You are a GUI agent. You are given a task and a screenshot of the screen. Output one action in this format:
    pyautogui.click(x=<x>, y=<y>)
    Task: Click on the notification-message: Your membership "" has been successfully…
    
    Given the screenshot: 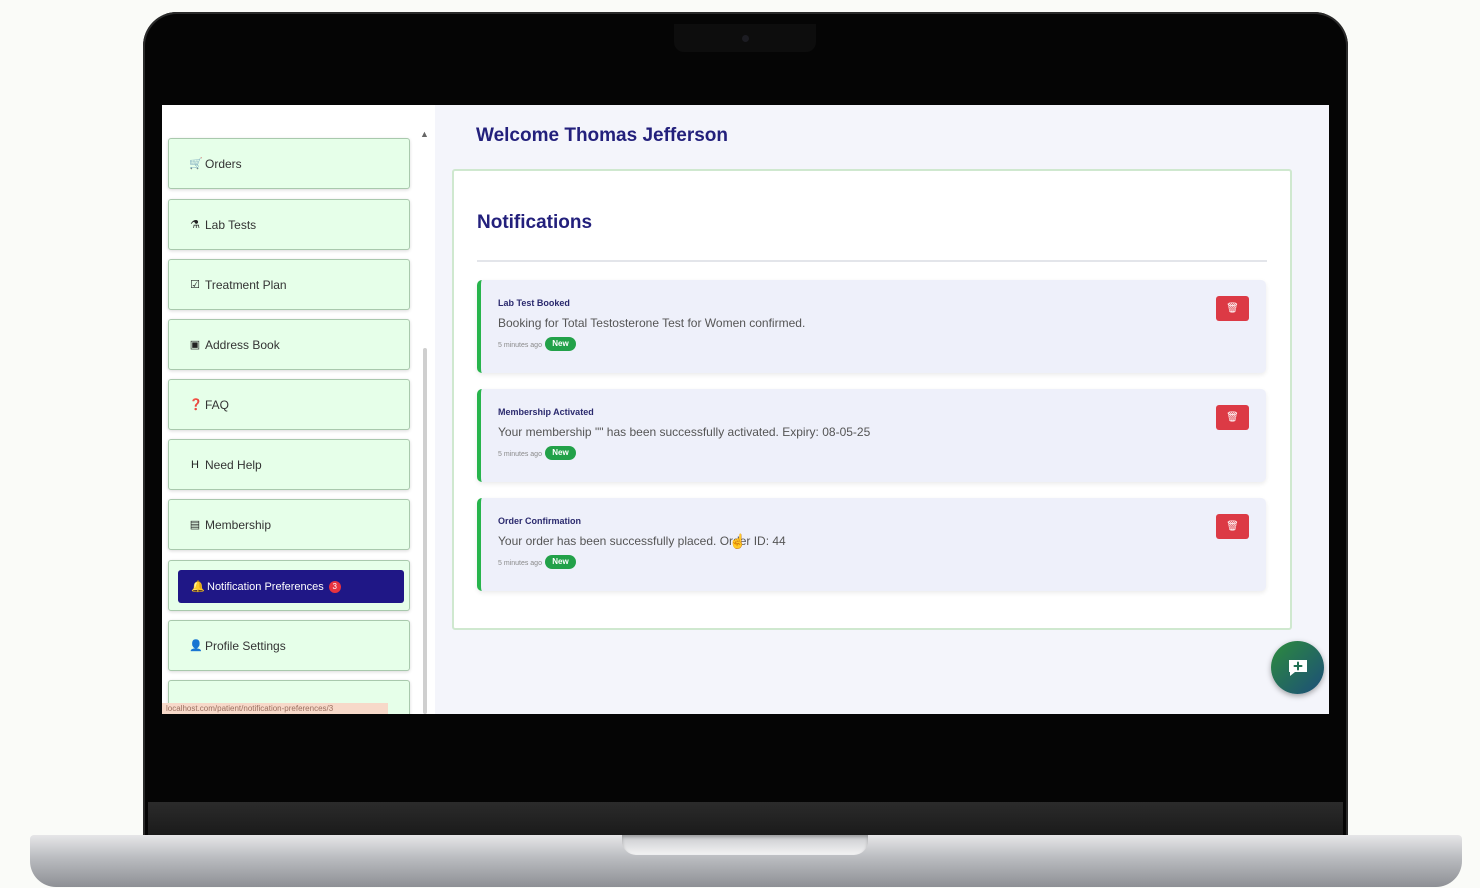 What is the action you would take?
    pyautogui.click(x=684, y=432)
    